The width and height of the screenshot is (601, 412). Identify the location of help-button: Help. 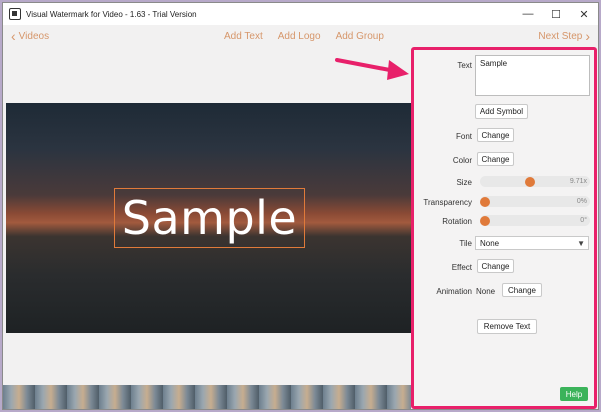
(574, 394).